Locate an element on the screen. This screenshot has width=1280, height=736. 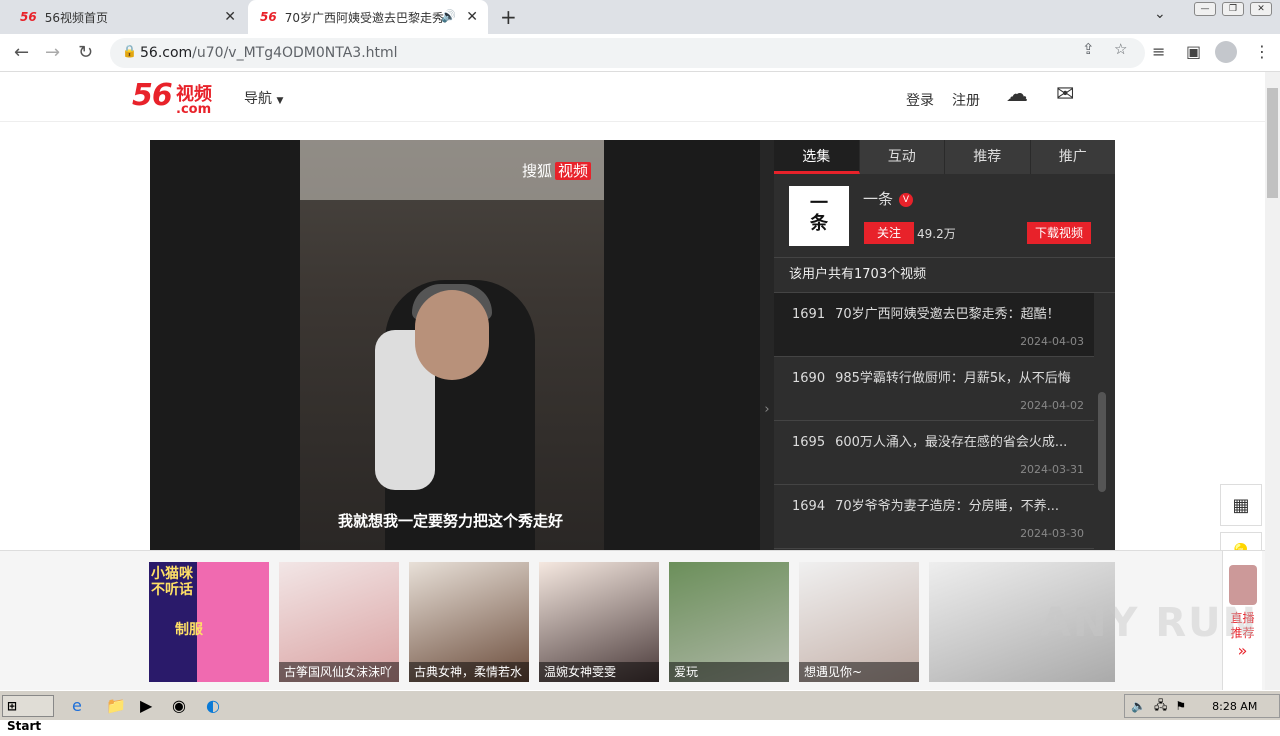
windows-logo-icon: ⊞ is located at coordinates (12, 706).